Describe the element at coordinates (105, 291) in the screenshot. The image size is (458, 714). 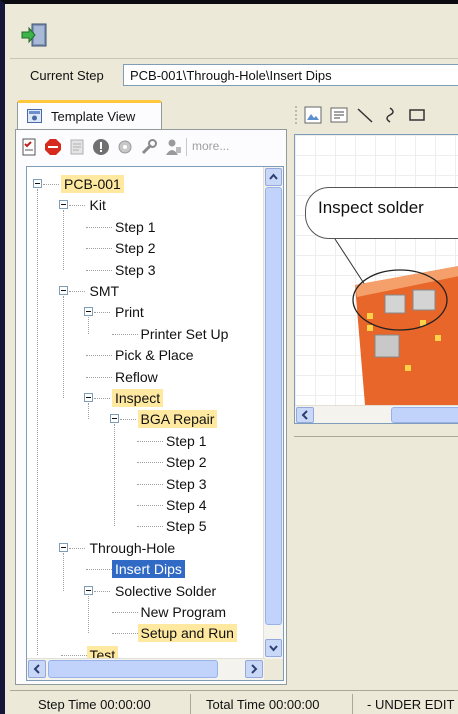
I see `tree-node: SMT` at that location.